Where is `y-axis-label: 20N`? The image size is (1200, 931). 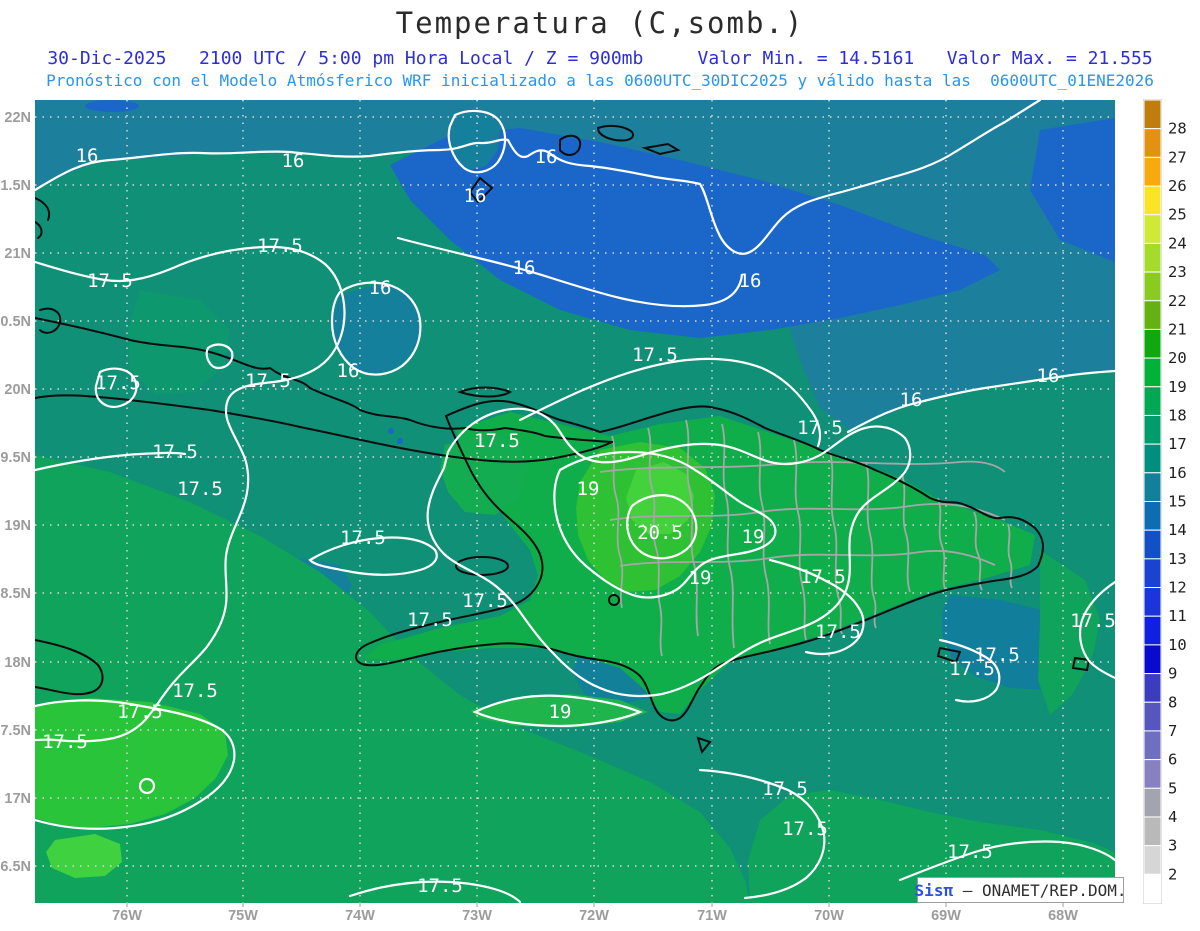
y-axis-label: 20N is located at coordinates (17, 390).